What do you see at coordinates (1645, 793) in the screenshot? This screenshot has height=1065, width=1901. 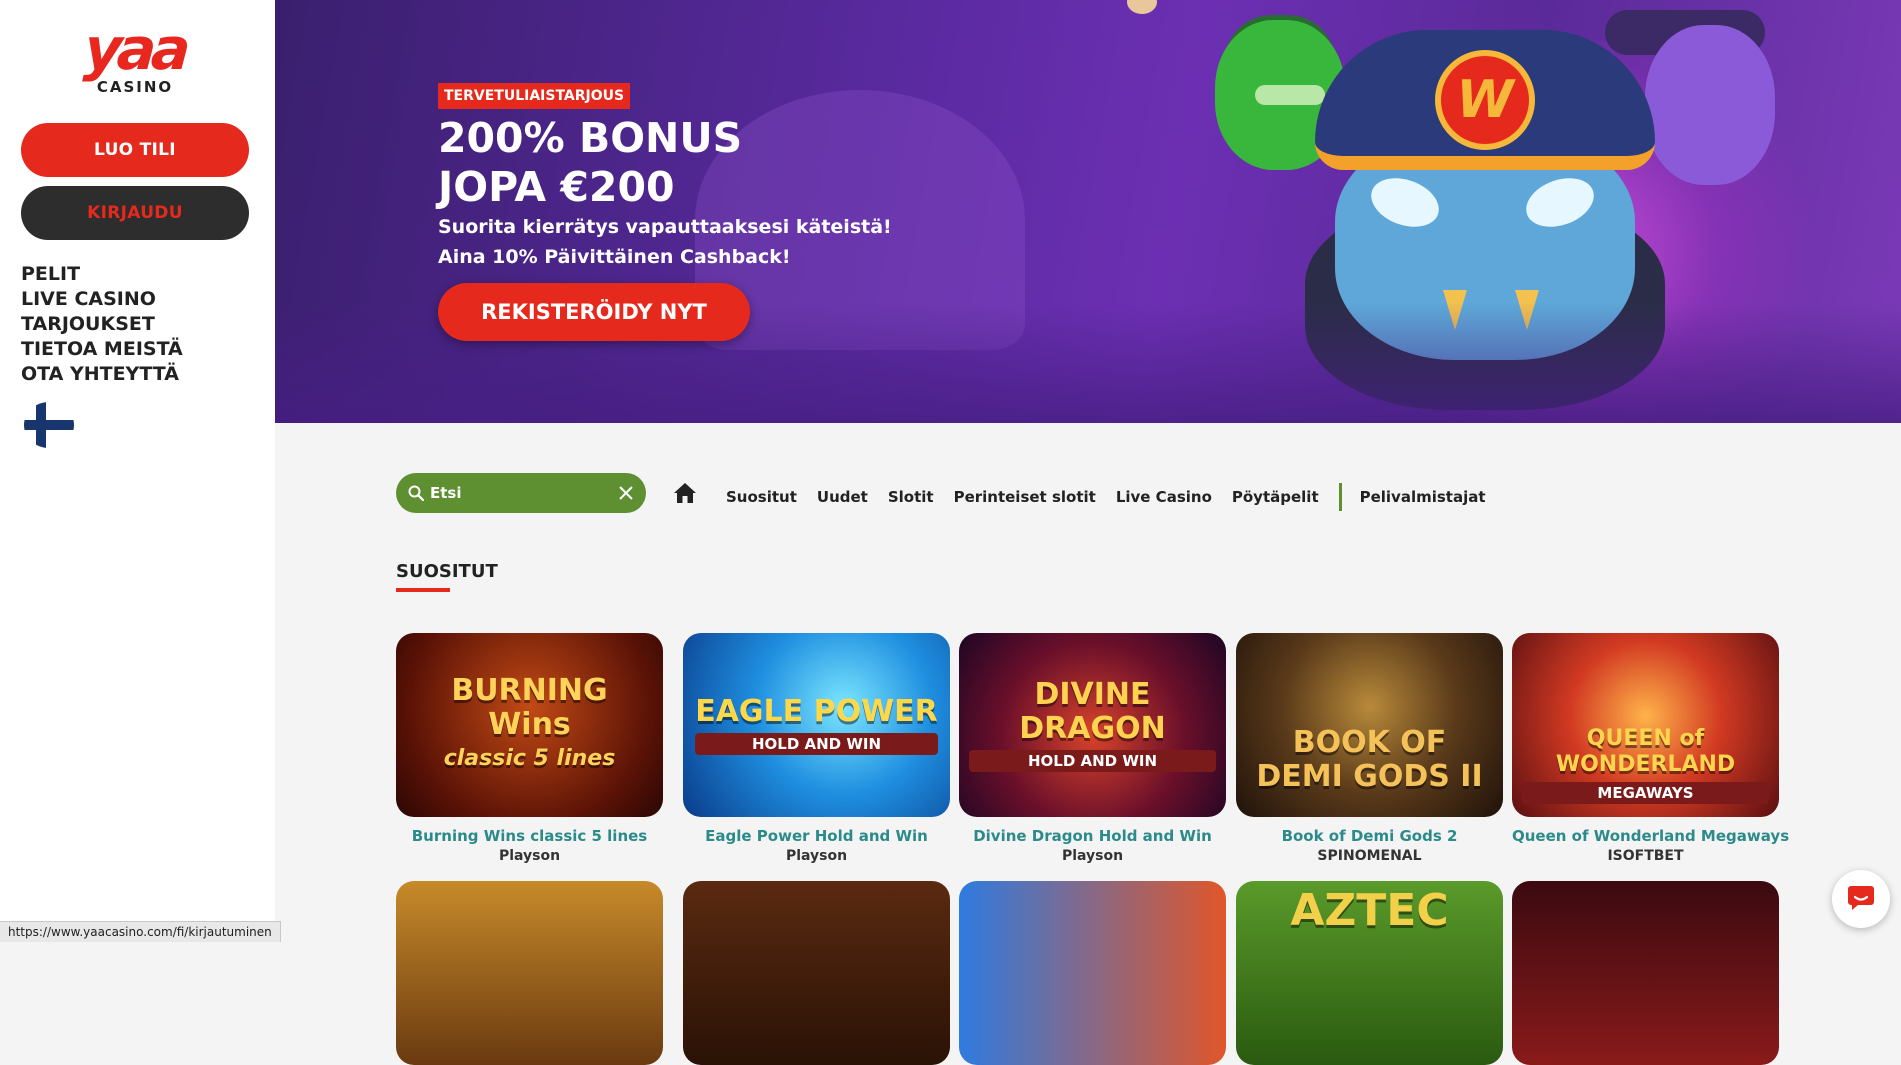 I see `game-art-line-2: MEGAWAYS` at bounding box center [1645, 793].